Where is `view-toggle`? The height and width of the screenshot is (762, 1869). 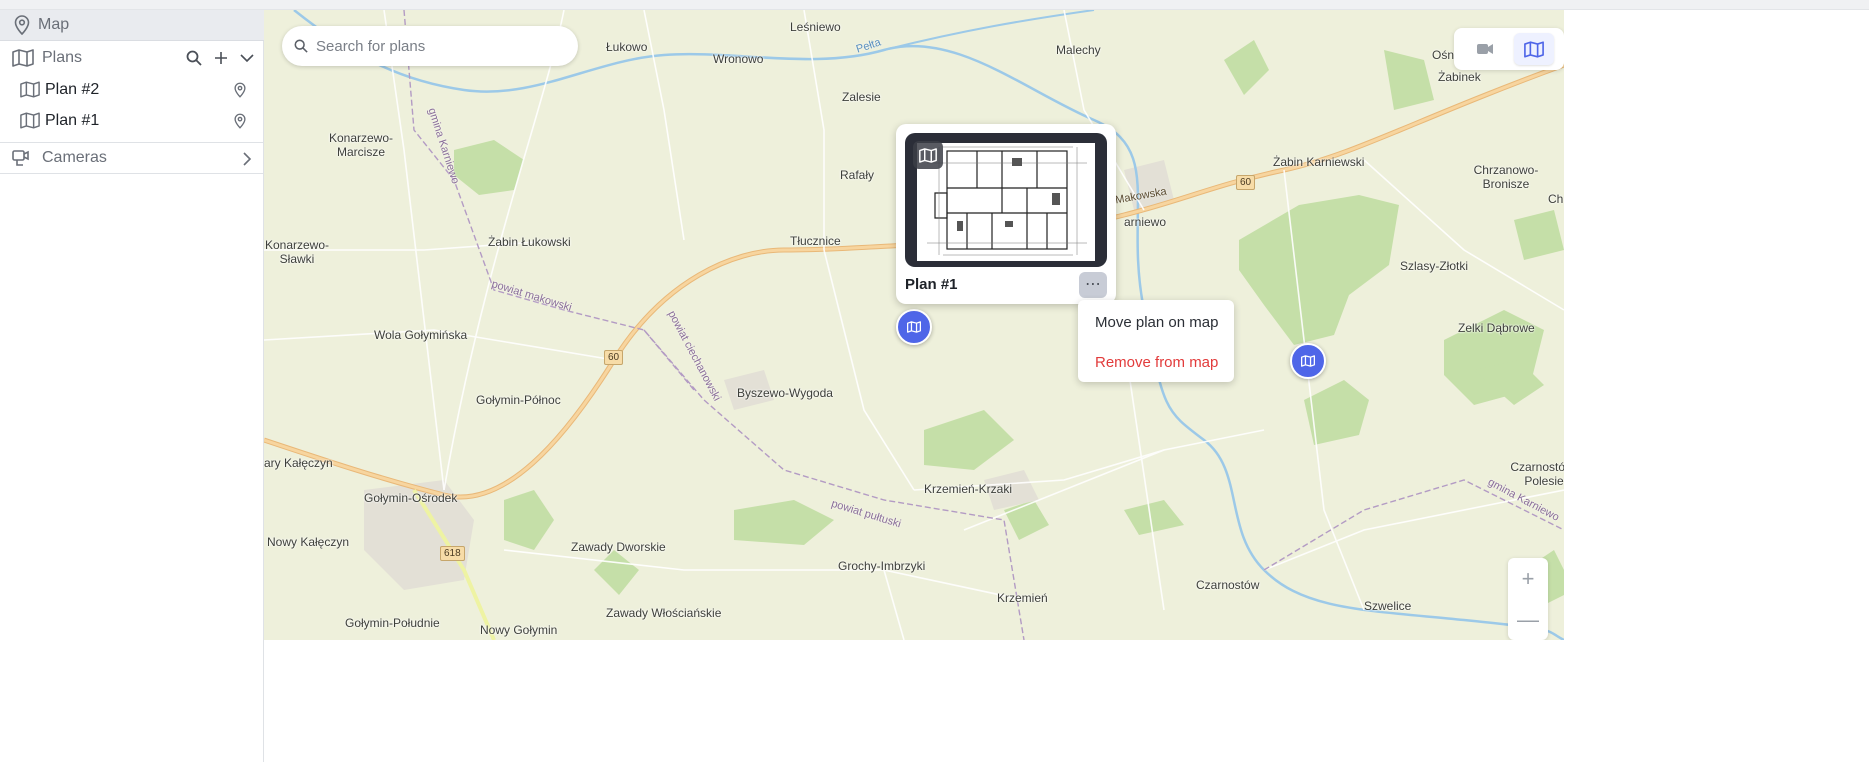
view-toggle is located at coordinates (1509, 49).